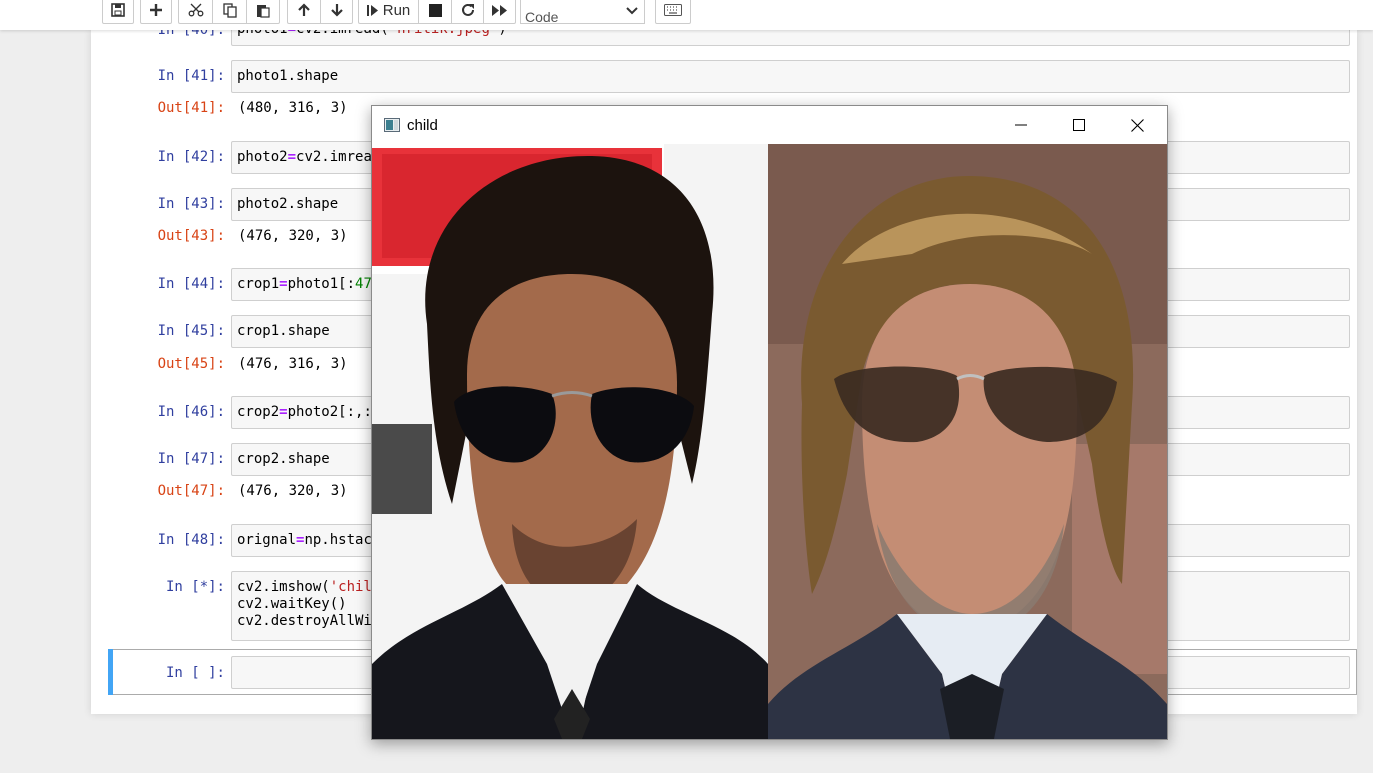 The image size is (1373, 773). Describe the element at coordinates (191, 284) in the screenshot. I see `in-prompt: In [44]:` at that location.